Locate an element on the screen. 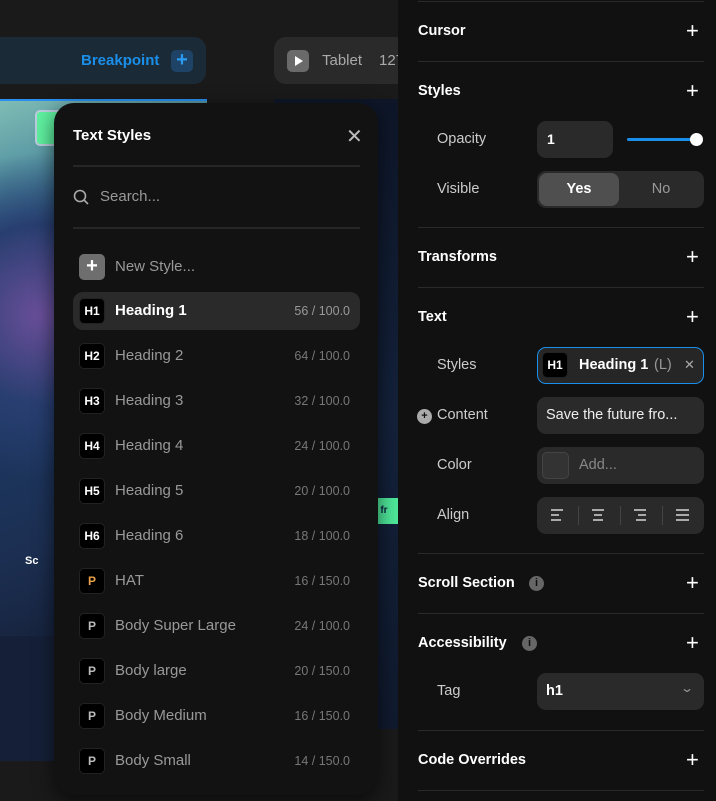  text-style-selector: H1 Heading 1 (L) ✕ is located at coordinates (620, 365).